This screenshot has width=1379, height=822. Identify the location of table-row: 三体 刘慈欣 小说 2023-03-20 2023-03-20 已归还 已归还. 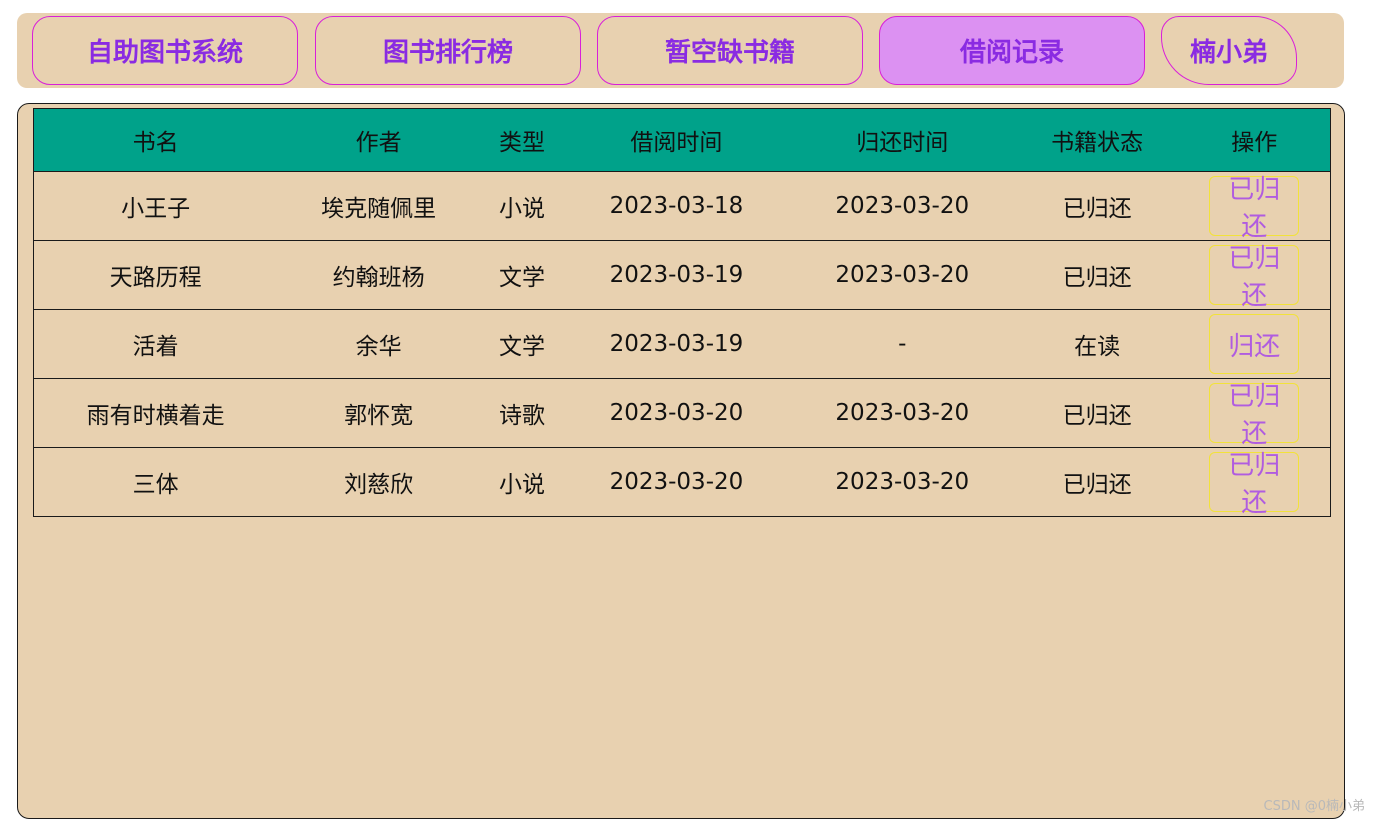
(682, 482).